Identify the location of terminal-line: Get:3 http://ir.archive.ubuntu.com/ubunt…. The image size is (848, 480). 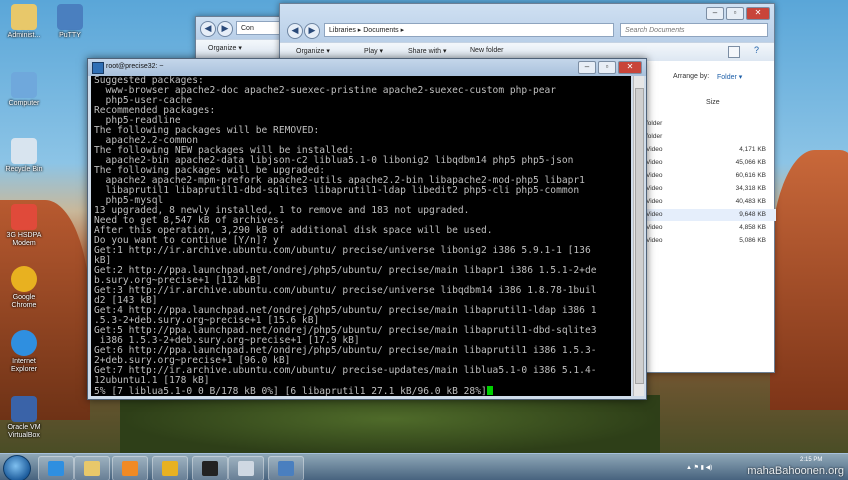
(345, 290).